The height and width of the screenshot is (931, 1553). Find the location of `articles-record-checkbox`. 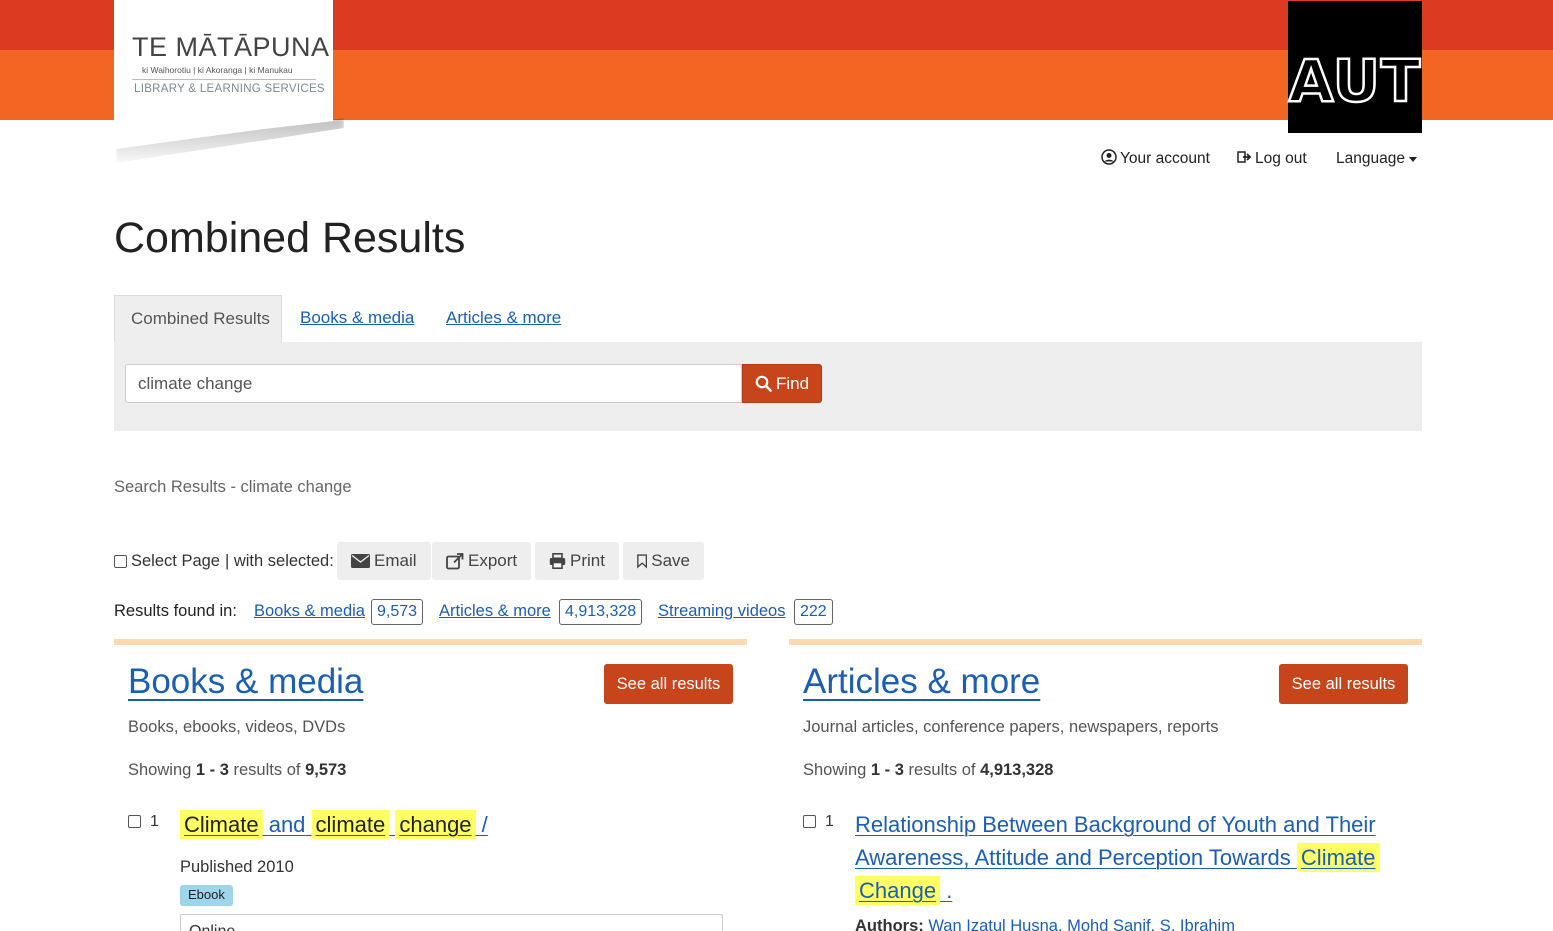

articles-record-checkbox is located at coordinates (809, 821).